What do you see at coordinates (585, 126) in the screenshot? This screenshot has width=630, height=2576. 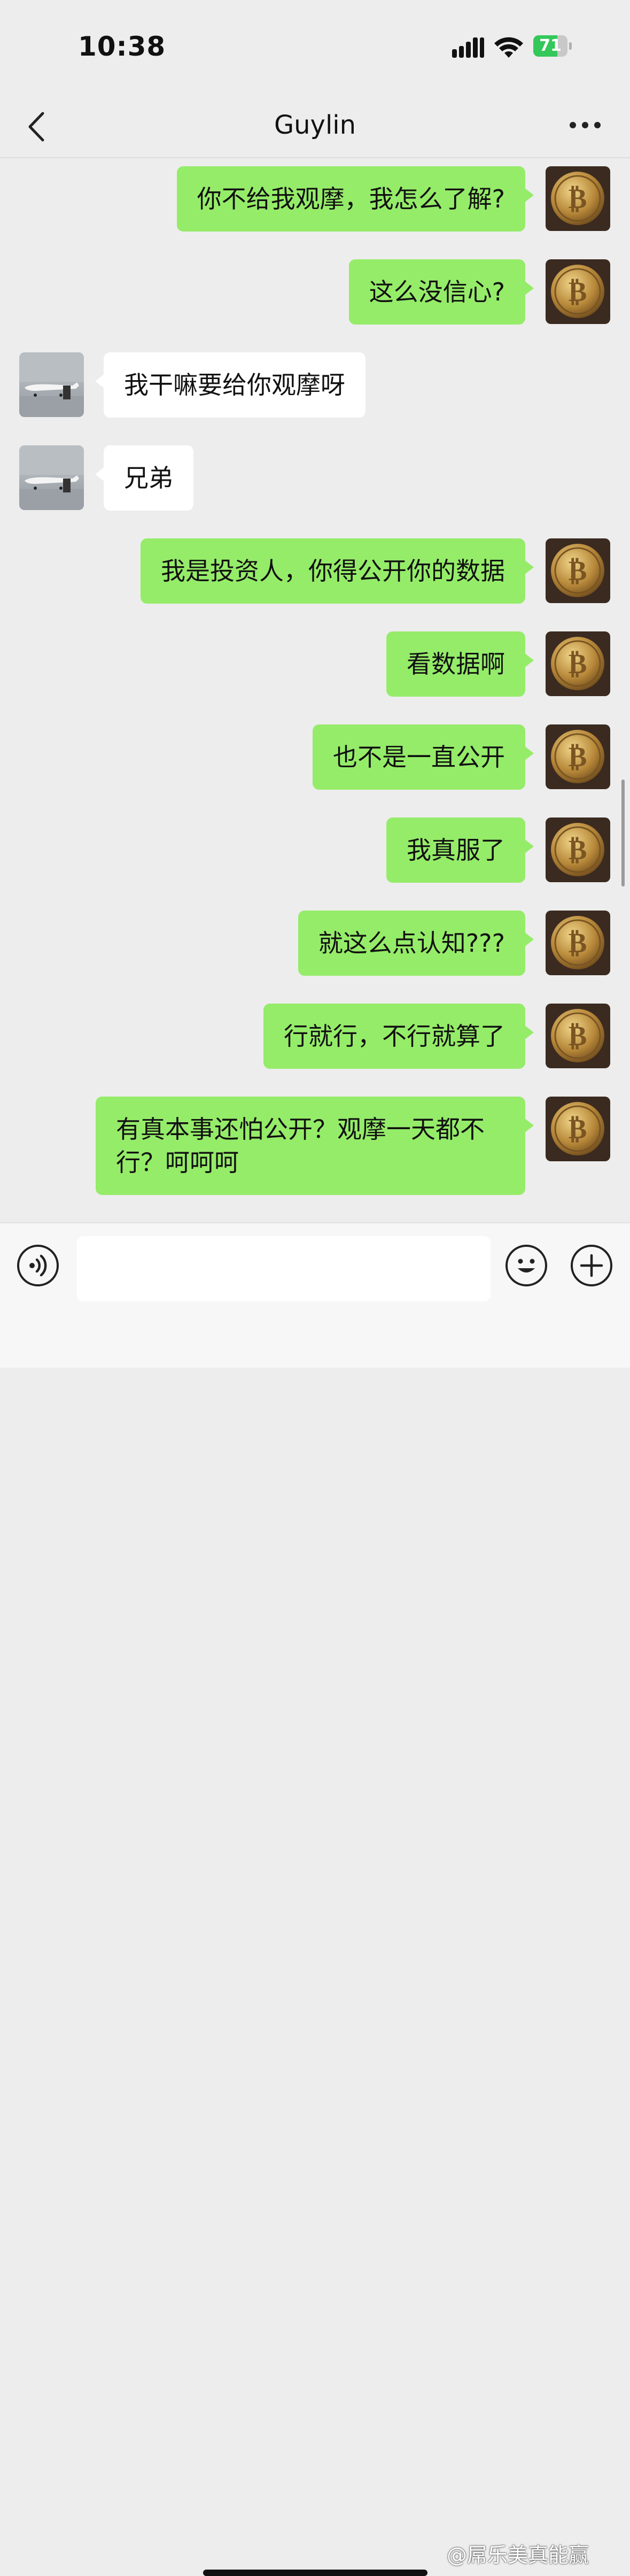 I see `more-dots-icon` at bounding box center [585, 126].